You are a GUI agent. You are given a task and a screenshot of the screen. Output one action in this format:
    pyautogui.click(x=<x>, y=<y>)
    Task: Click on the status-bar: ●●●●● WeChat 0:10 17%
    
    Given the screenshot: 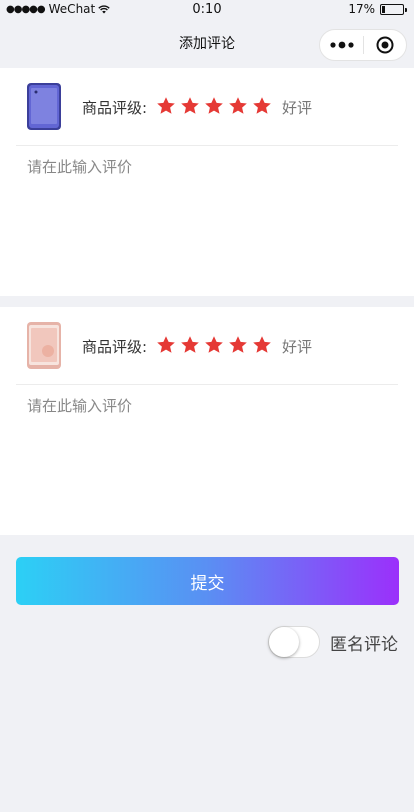 What is the action you would take?
    pyautogui.click(x=207, y=10)
    